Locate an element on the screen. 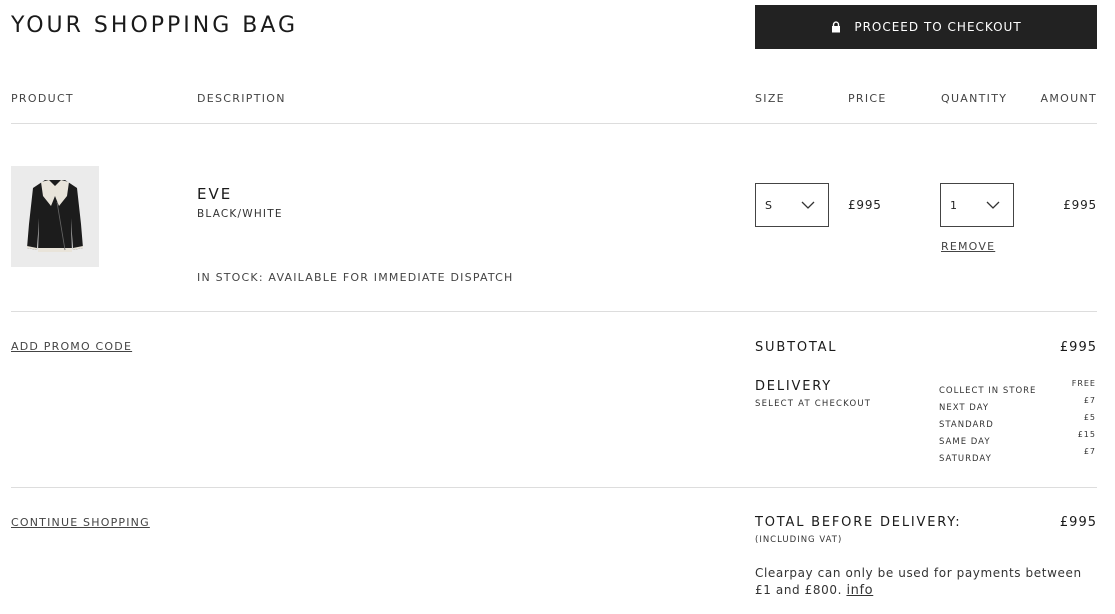  lock-icon is located at coordinates (836, 27).